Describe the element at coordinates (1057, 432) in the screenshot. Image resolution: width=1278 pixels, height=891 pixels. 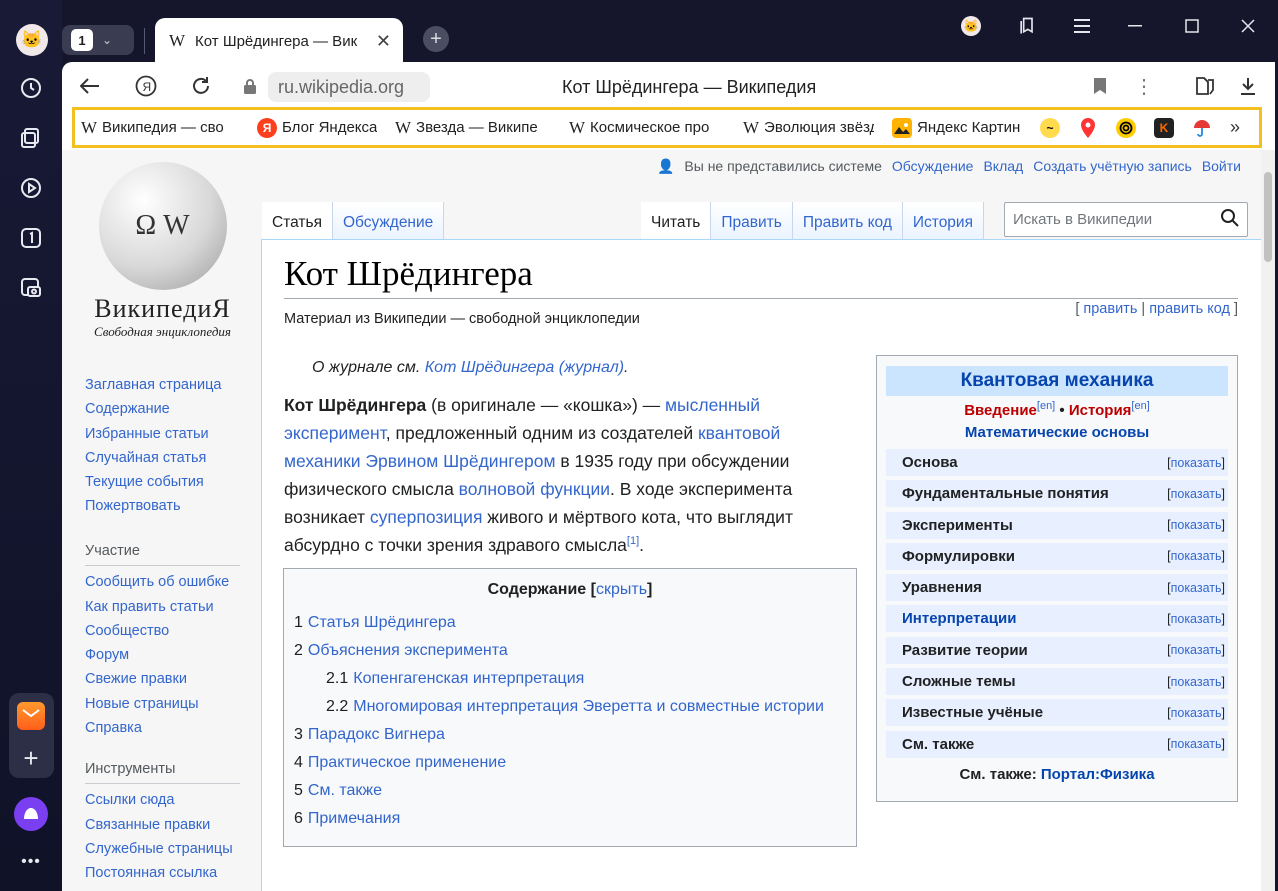
I see `math-foundations-link: Математические основы` at that location.